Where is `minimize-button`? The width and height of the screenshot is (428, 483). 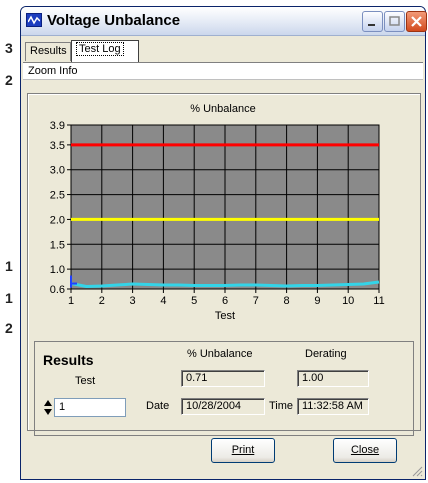 minimize-button is located at coordinates (372, 21).